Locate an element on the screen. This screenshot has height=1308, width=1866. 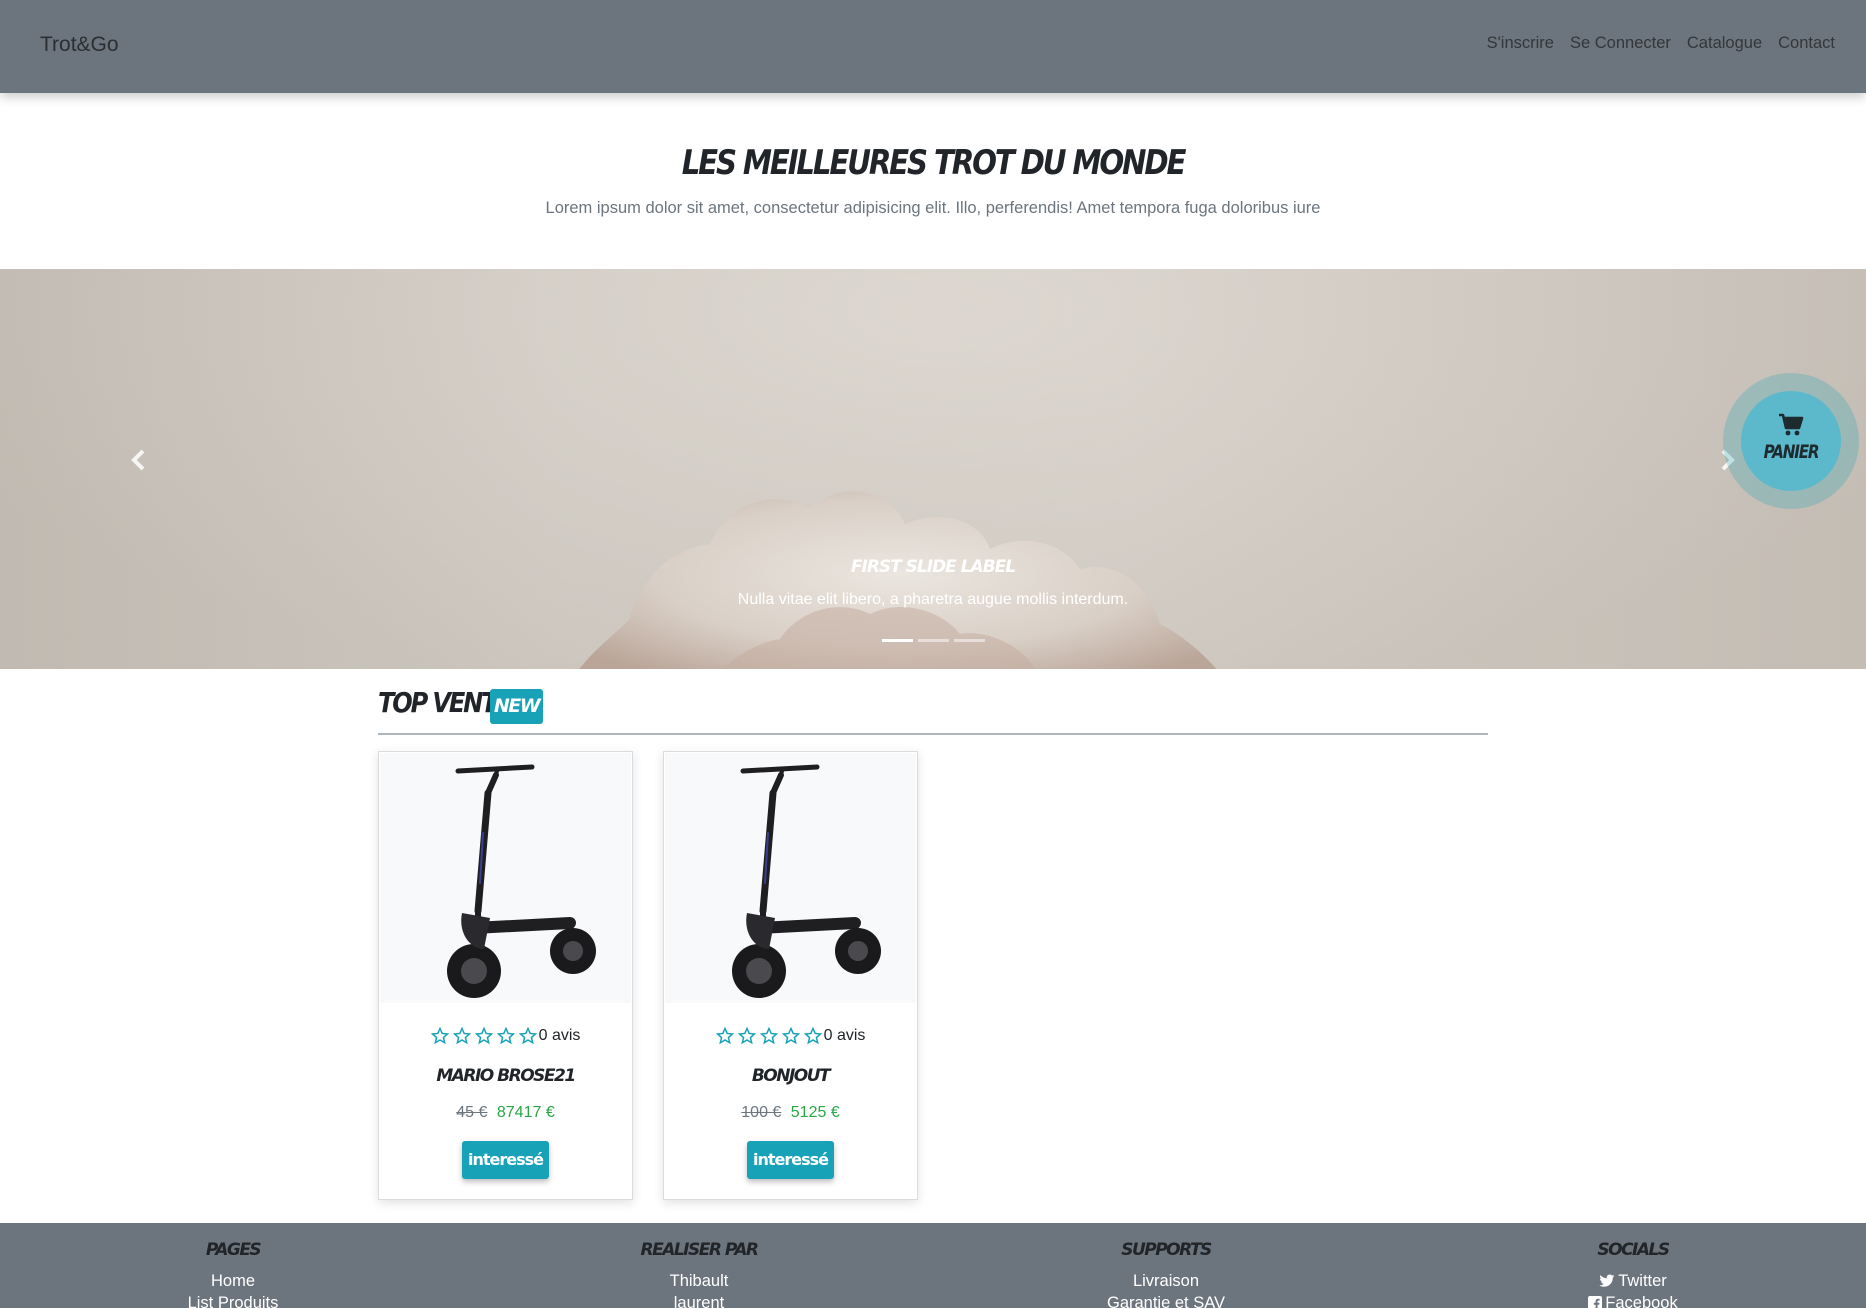
cart-icon is located at coordinates (1791, 424).